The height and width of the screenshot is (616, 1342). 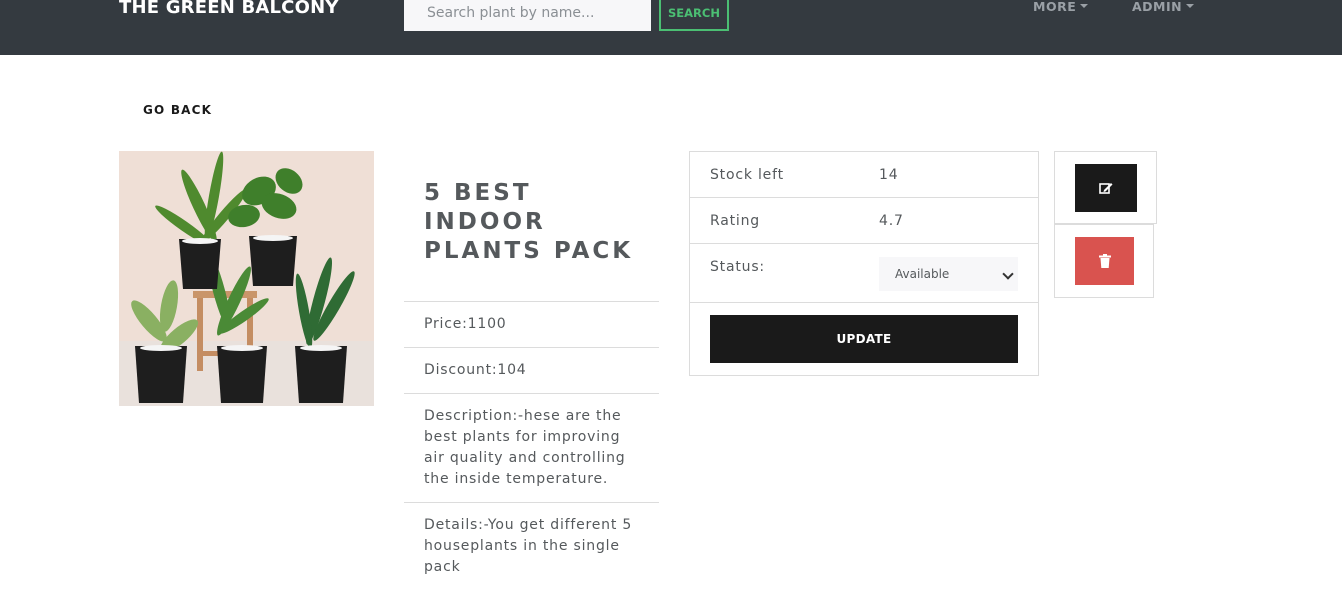 I want to click on price-row: Price:1100, so click(x=531, y=324).